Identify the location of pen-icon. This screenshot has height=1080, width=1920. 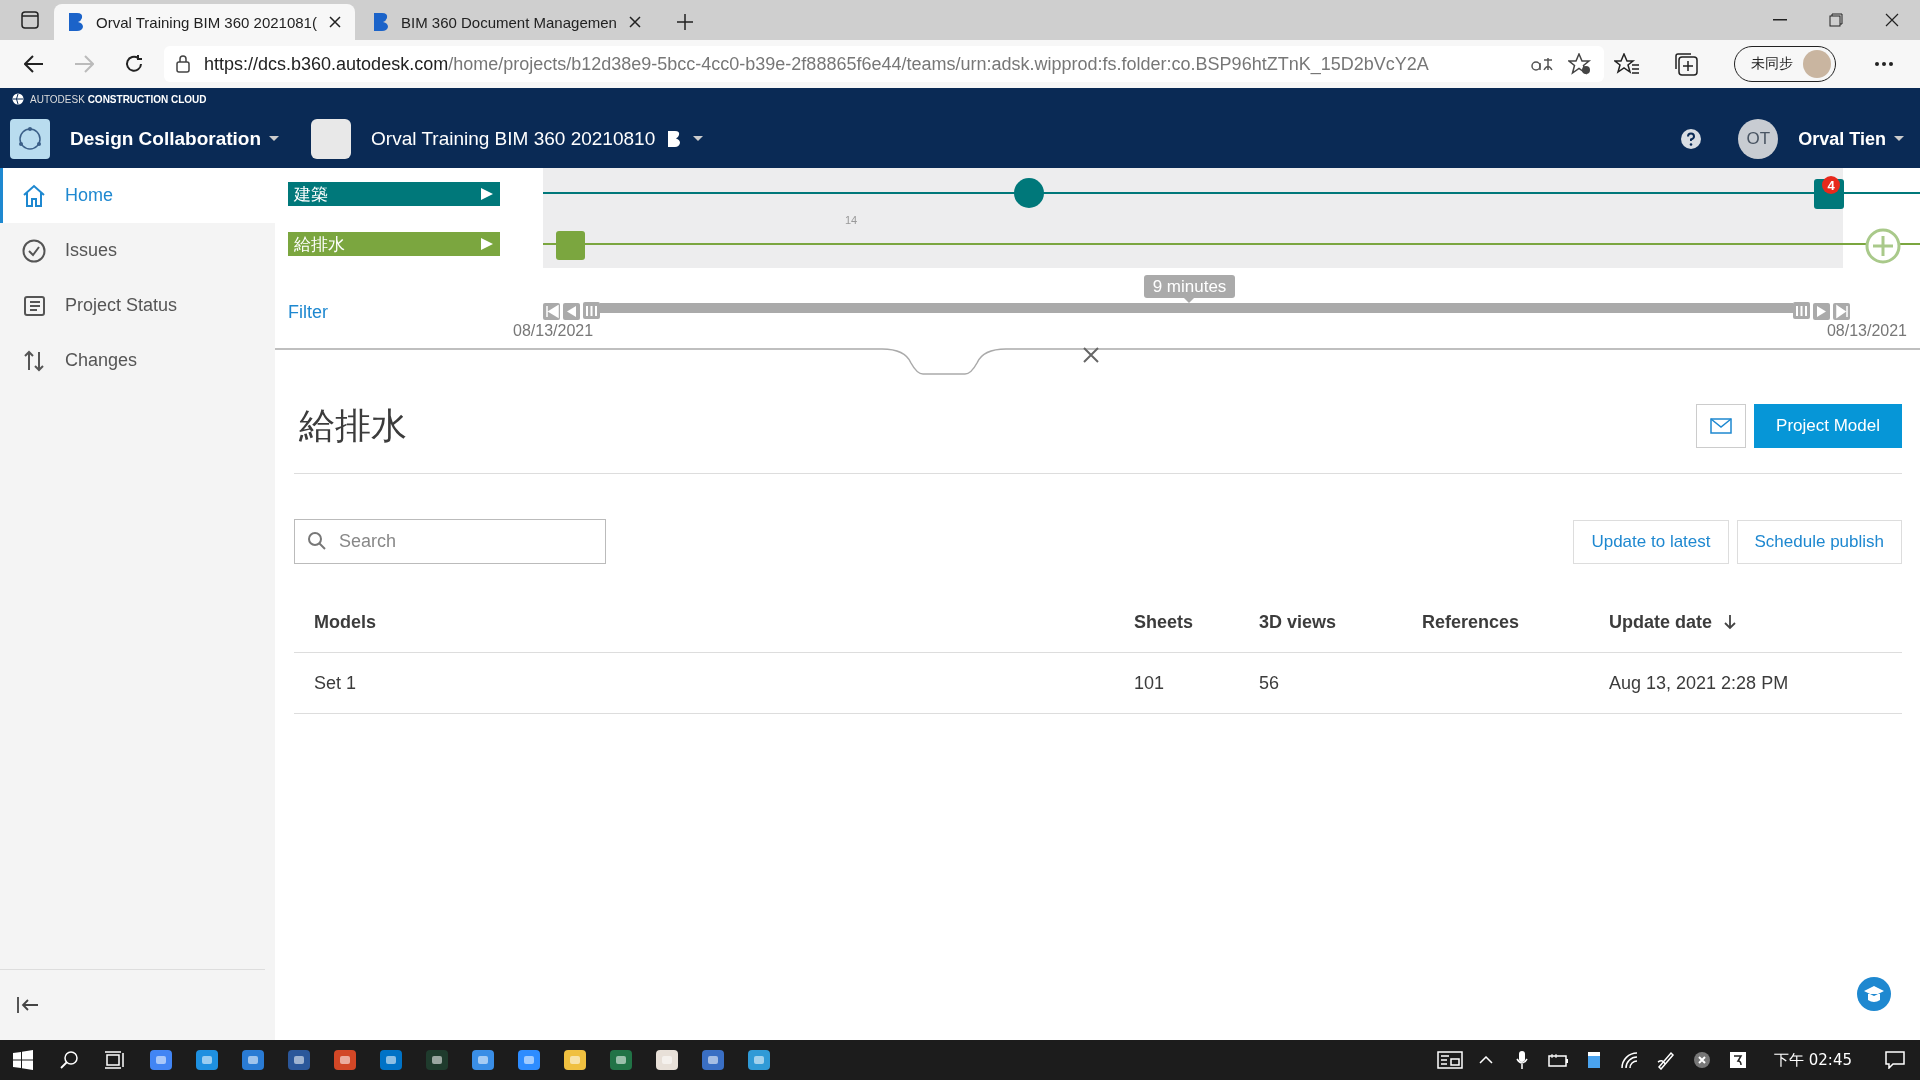
(1666, 1060).